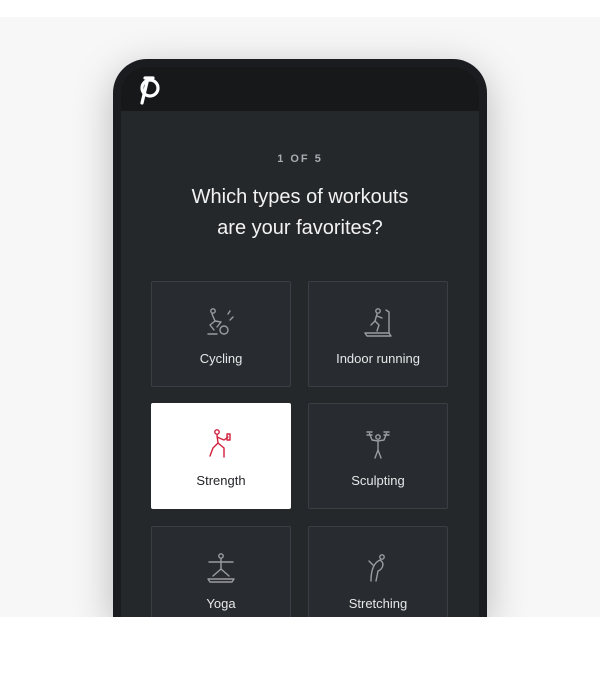 Image resolution: width=600 pixels, height=691 pixels. I want to click on workout-option-indoor-running: Indoor running, so click(378, 334).